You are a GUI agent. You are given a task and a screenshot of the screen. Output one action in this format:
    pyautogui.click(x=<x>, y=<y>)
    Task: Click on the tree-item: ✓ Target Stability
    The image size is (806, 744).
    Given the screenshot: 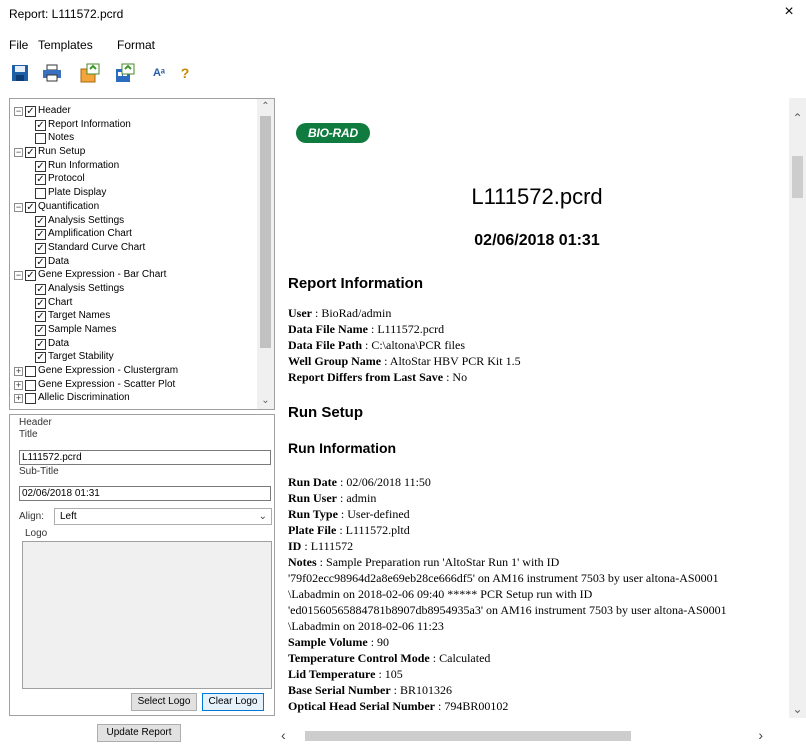 What is the action you would take?
    pyautogui.click(x=135, y=358)
    